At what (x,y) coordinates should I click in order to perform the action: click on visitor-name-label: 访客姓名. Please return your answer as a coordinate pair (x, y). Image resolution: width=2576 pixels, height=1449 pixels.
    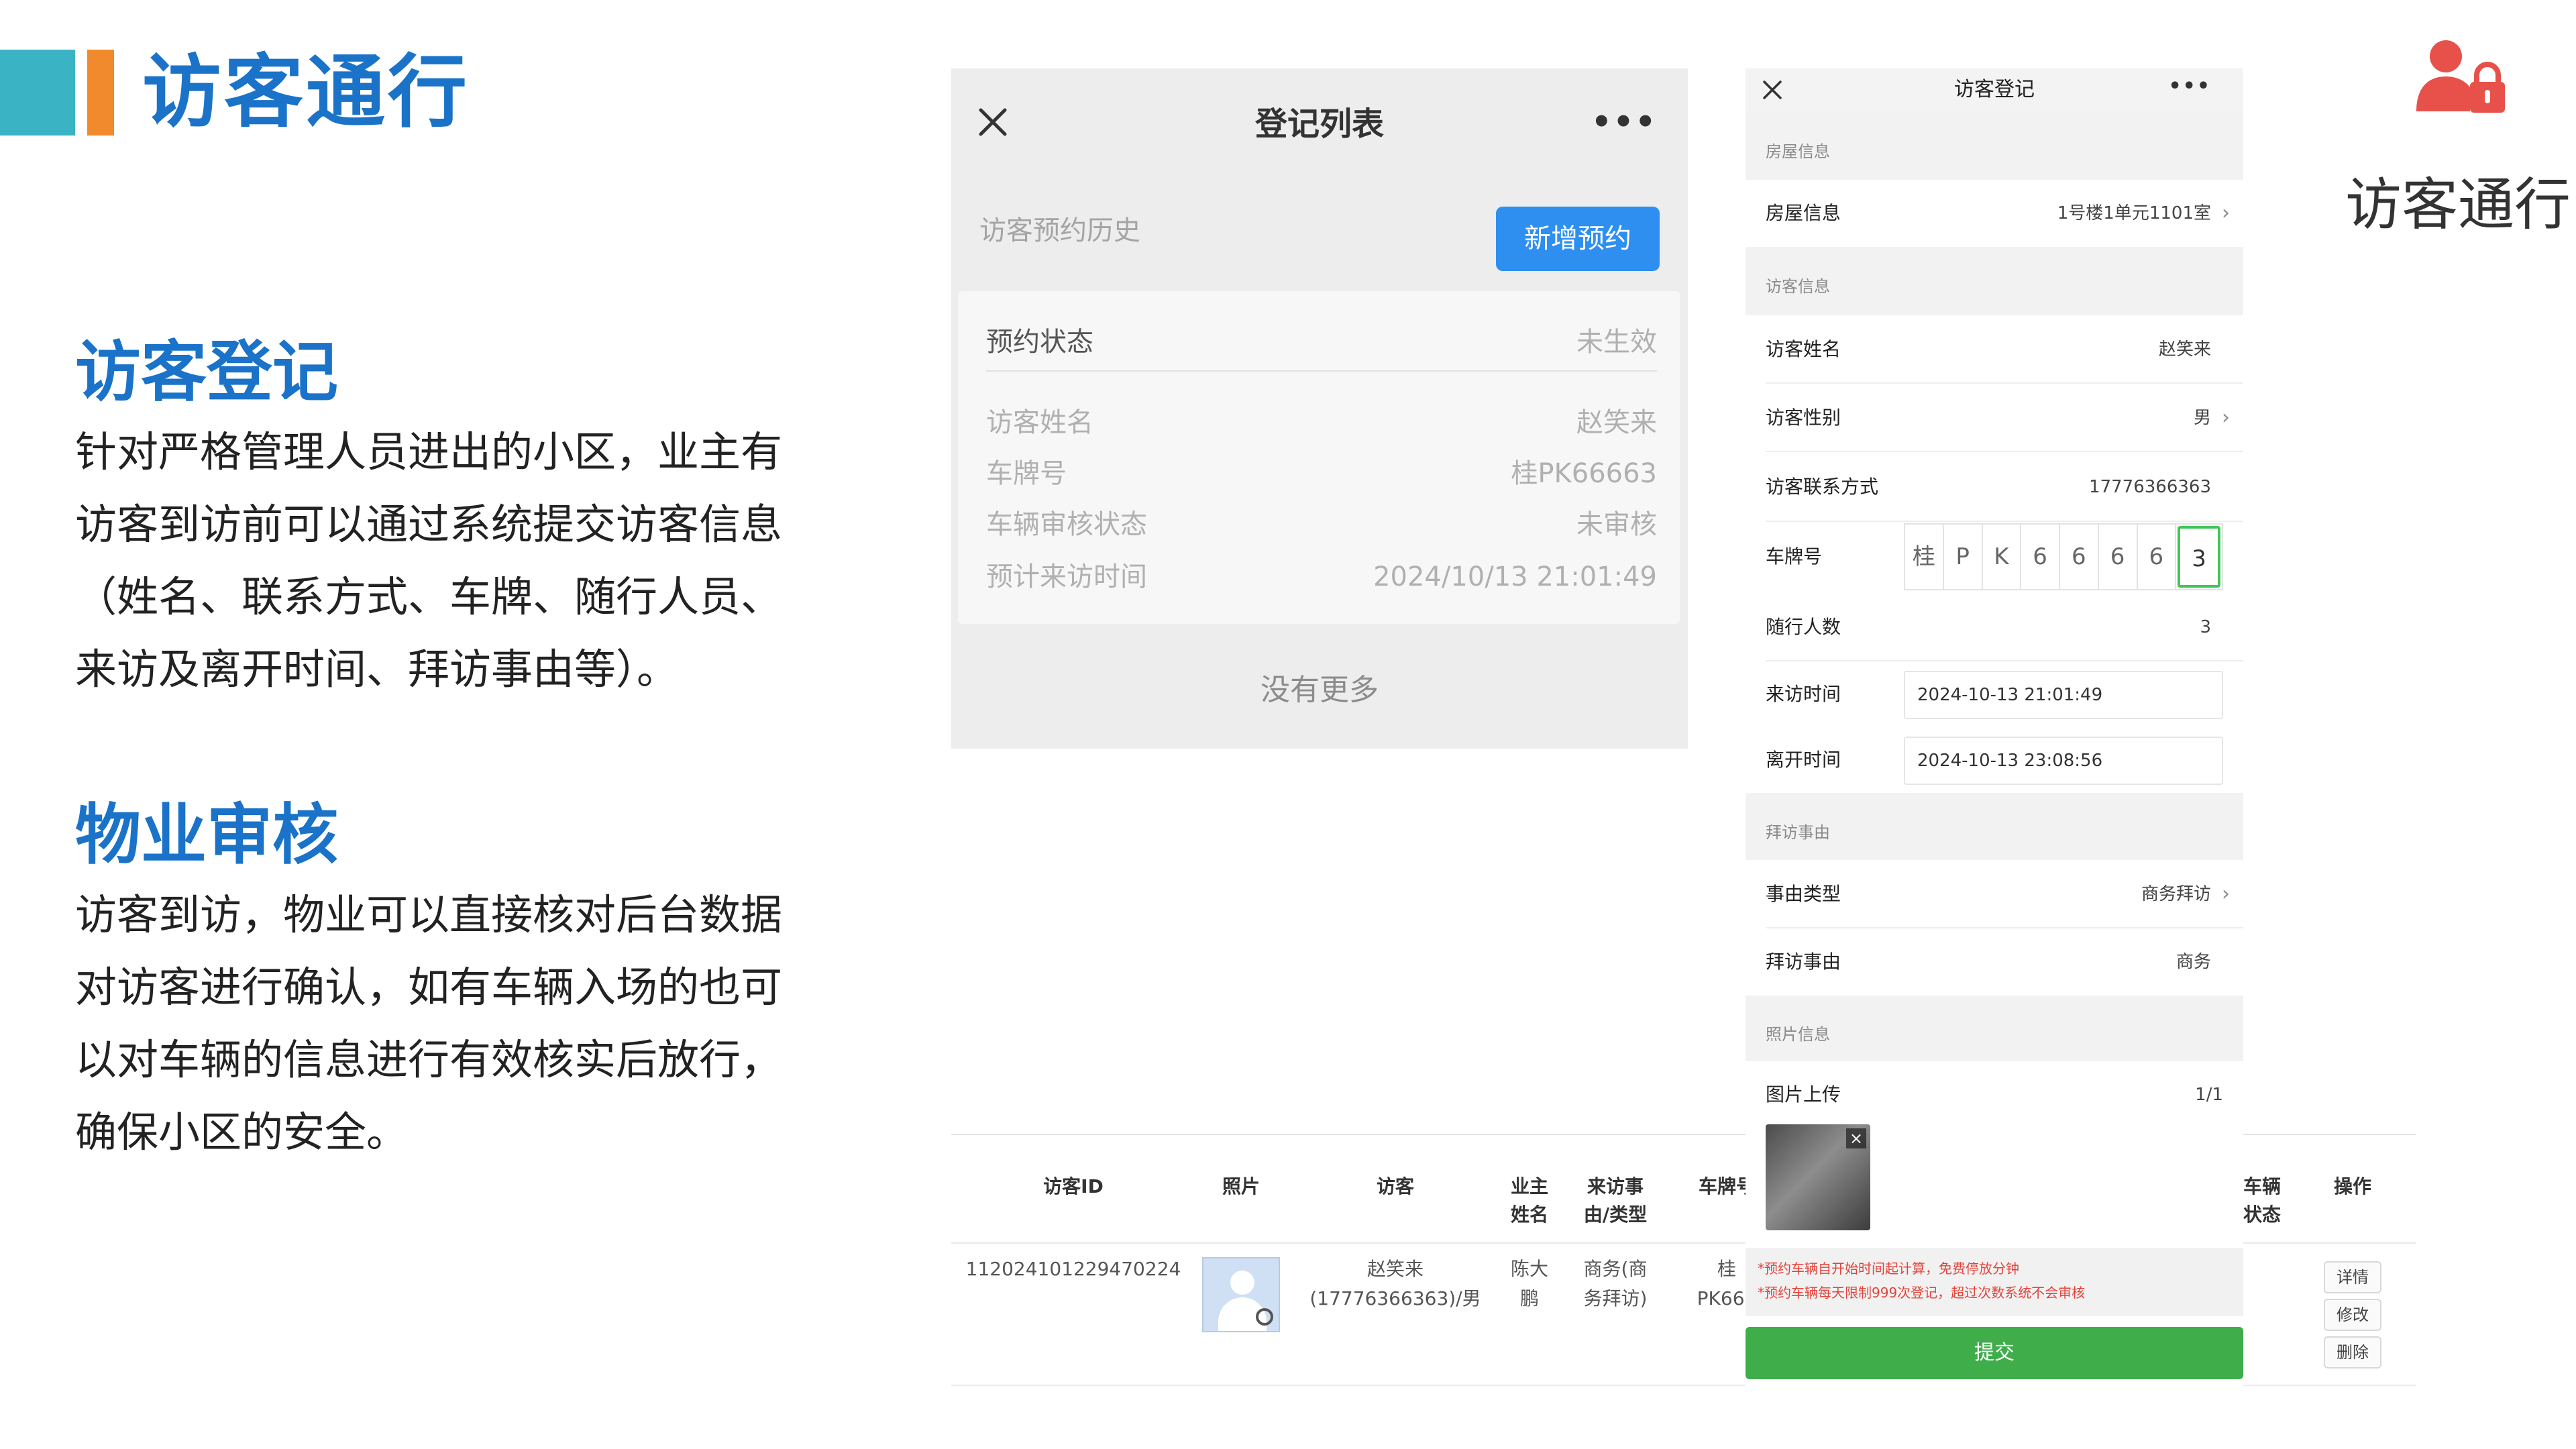
    Looking at the image, I should click on (1803, 349).